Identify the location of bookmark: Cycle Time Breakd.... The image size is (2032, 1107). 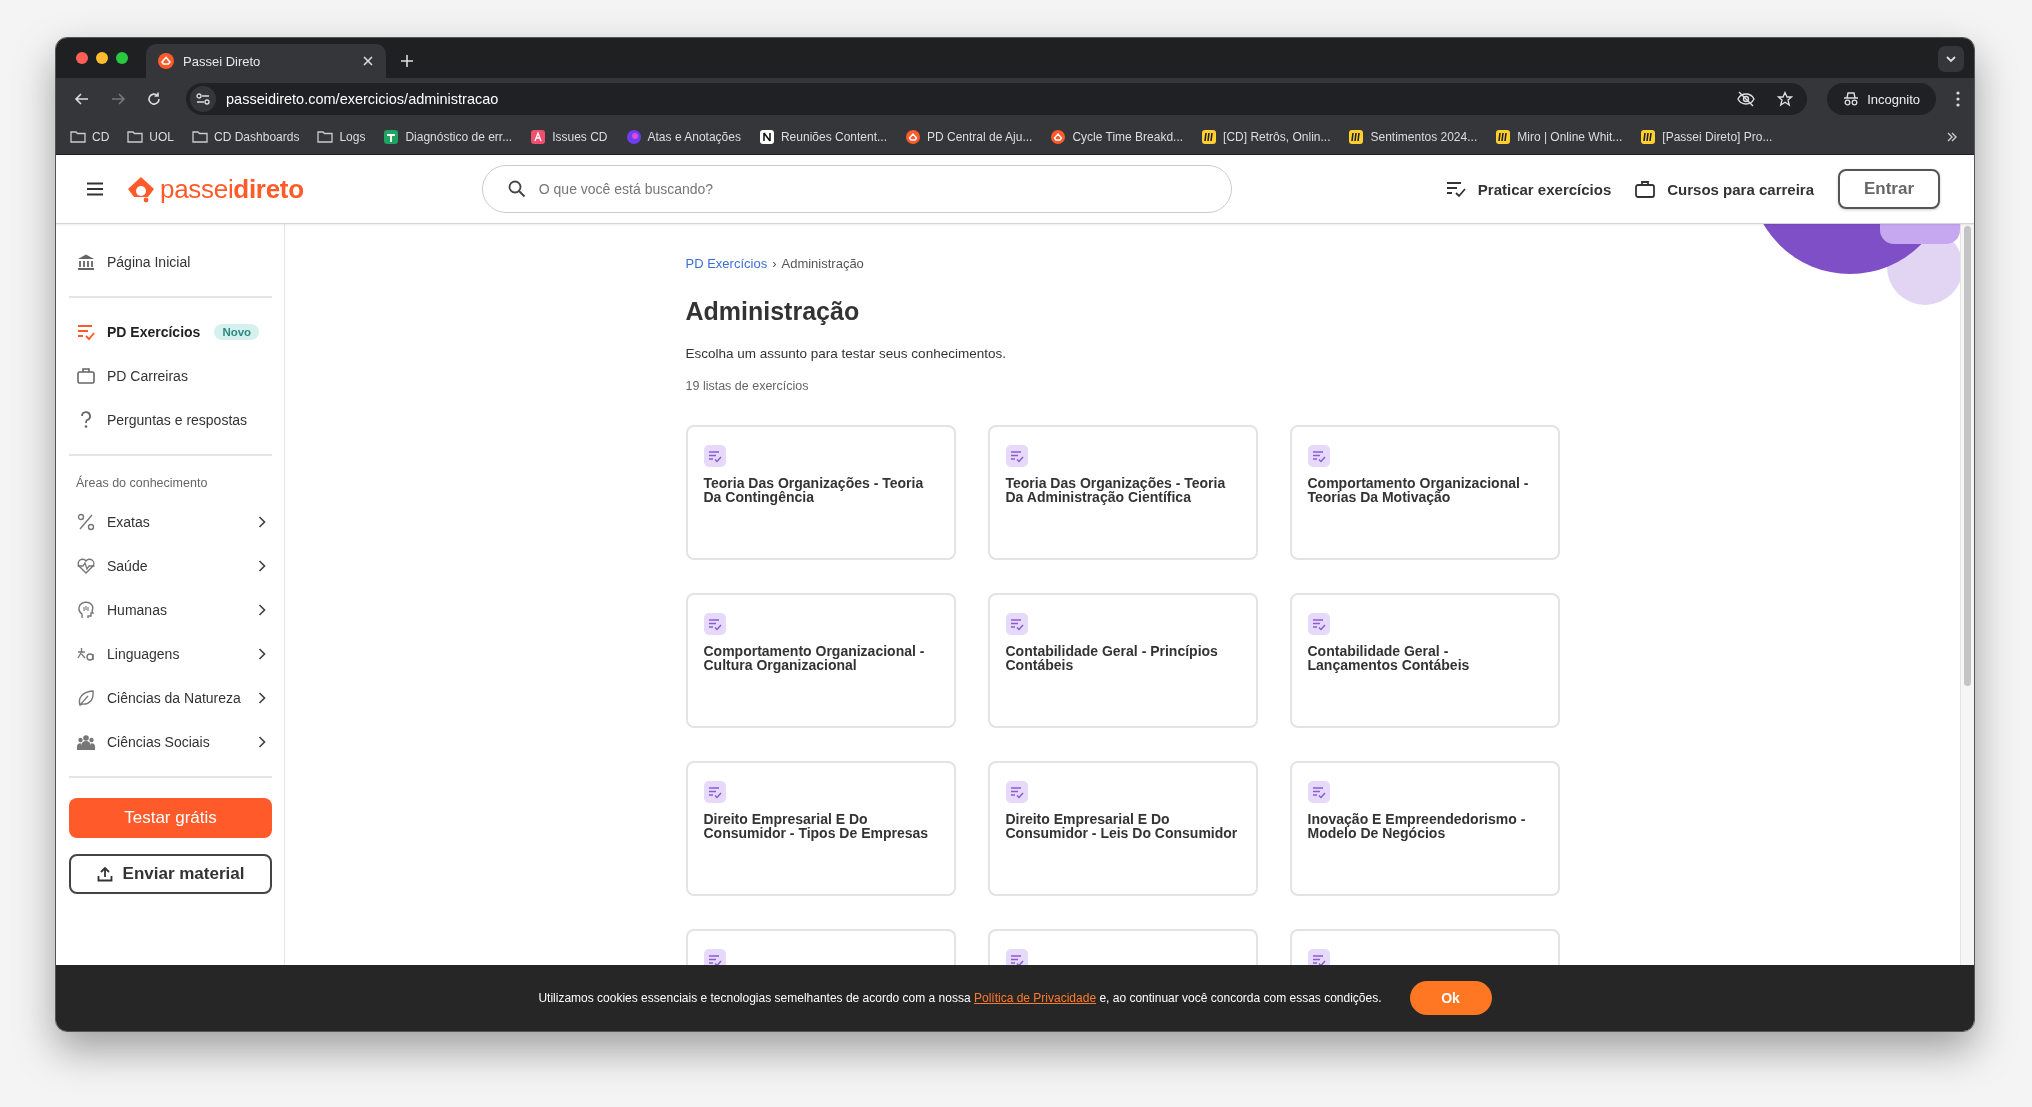
(1117, 137).